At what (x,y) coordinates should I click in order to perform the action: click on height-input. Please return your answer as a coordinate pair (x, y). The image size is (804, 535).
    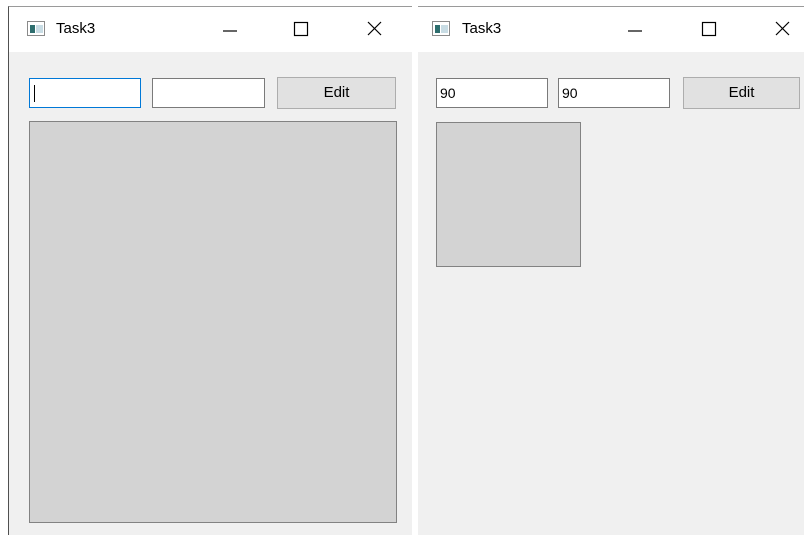
    Looking at the image, I should click on (208, 93).